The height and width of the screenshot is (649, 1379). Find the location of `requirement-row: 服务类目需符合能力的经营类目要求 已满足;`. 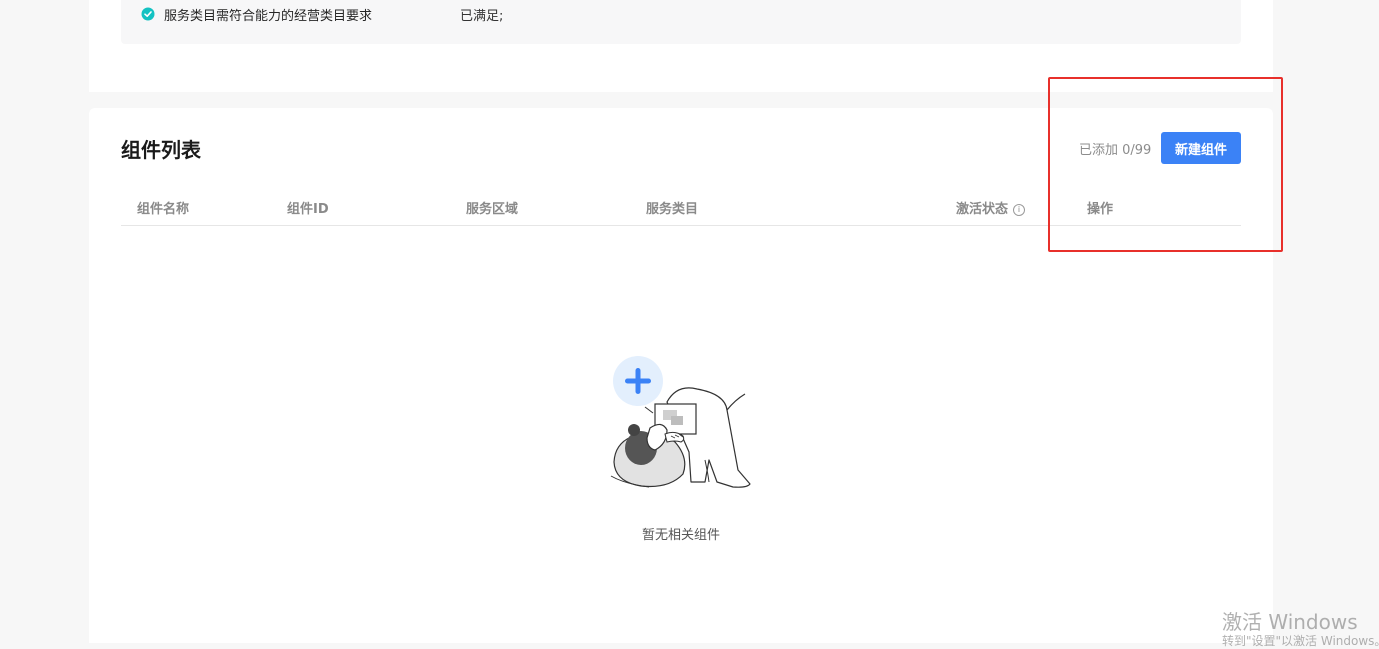

requirement-row: 服务类目需符合能力的经营类目要求 已满足; is located at coordinates (681, 22).